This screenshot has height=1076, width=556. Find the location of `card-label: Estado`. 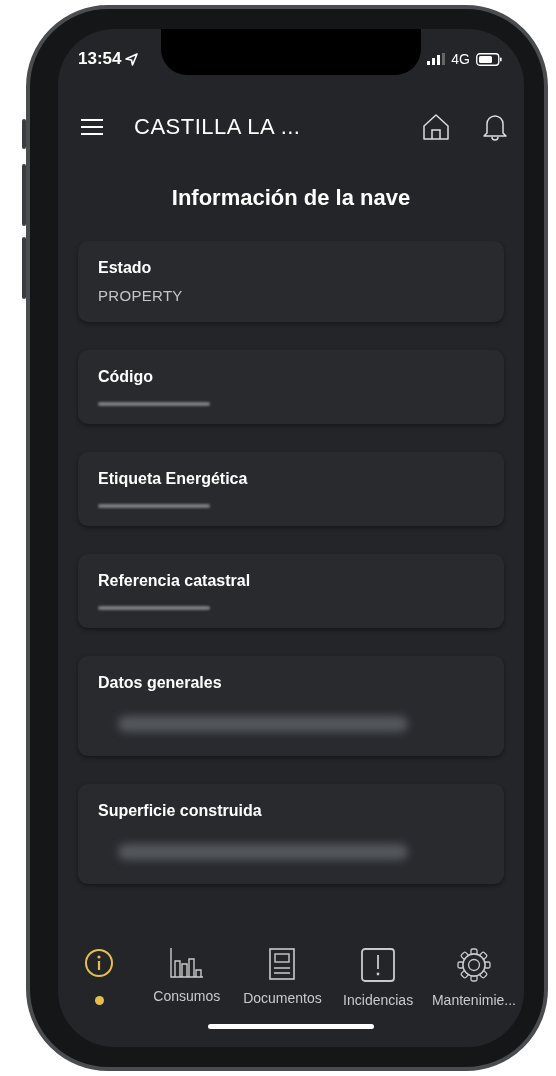

card-label: Estado is located at coordinates (125, 268).